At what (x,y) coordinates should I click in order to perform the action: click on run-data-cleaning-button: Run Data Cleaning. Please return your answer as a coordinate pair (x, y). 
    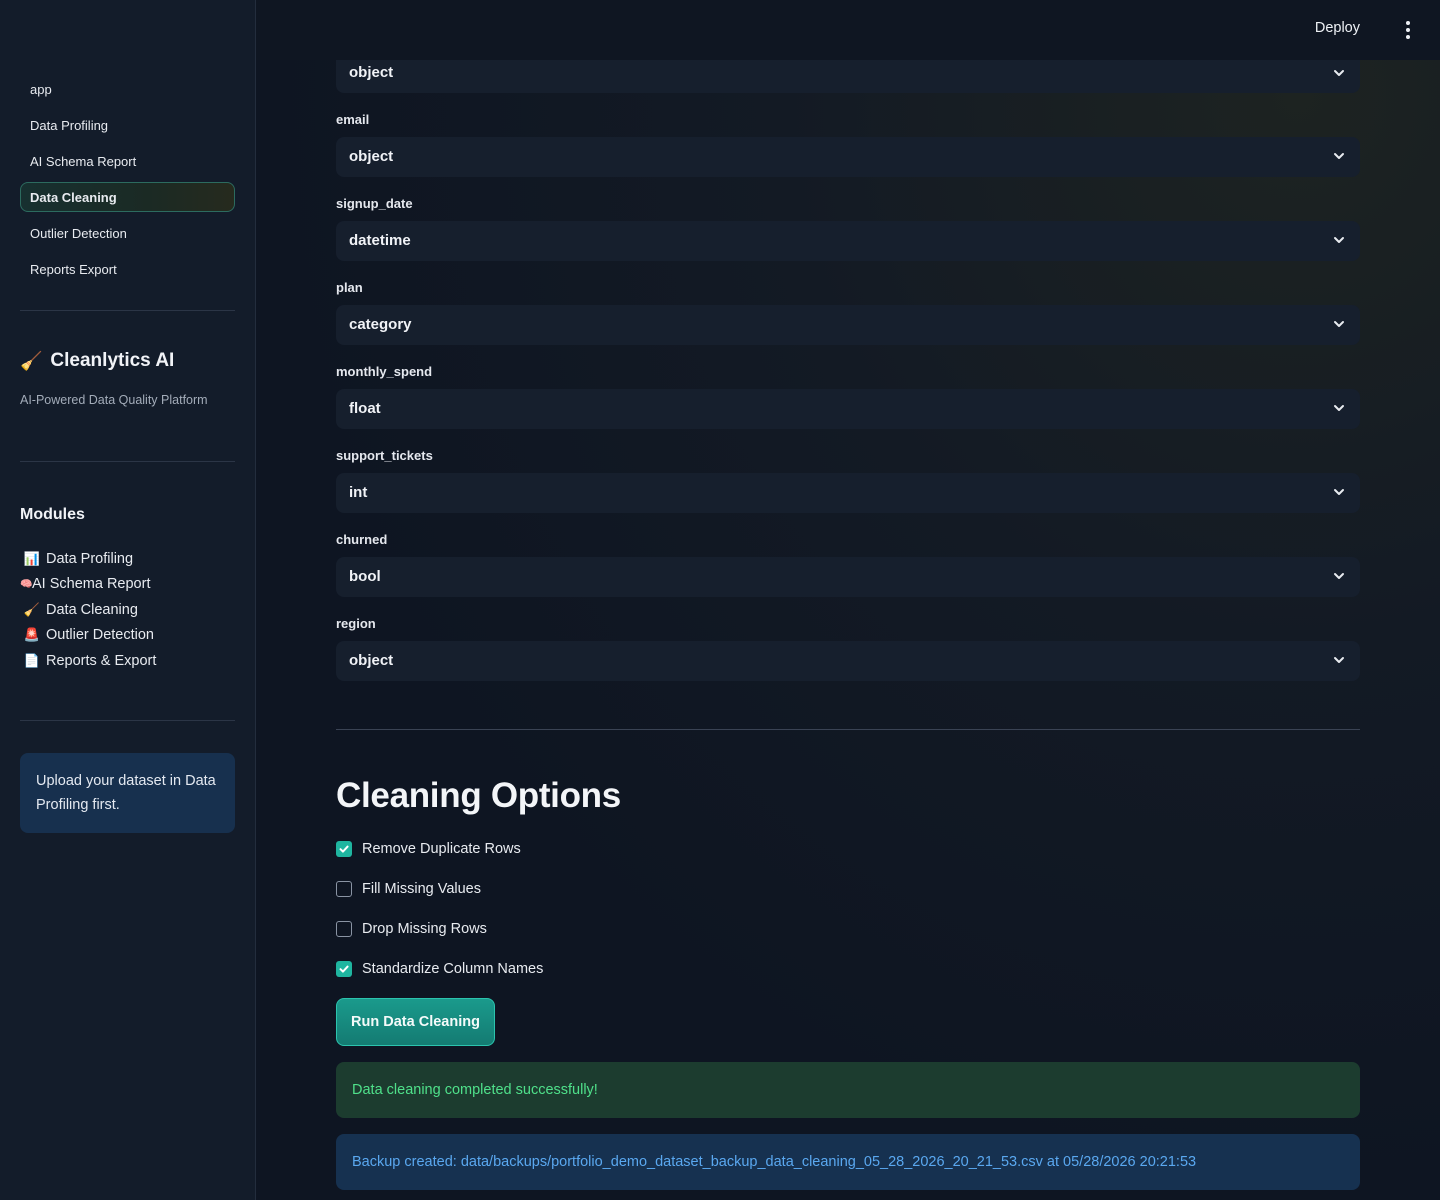
    Looking at the image, I should click on (415, 1022).